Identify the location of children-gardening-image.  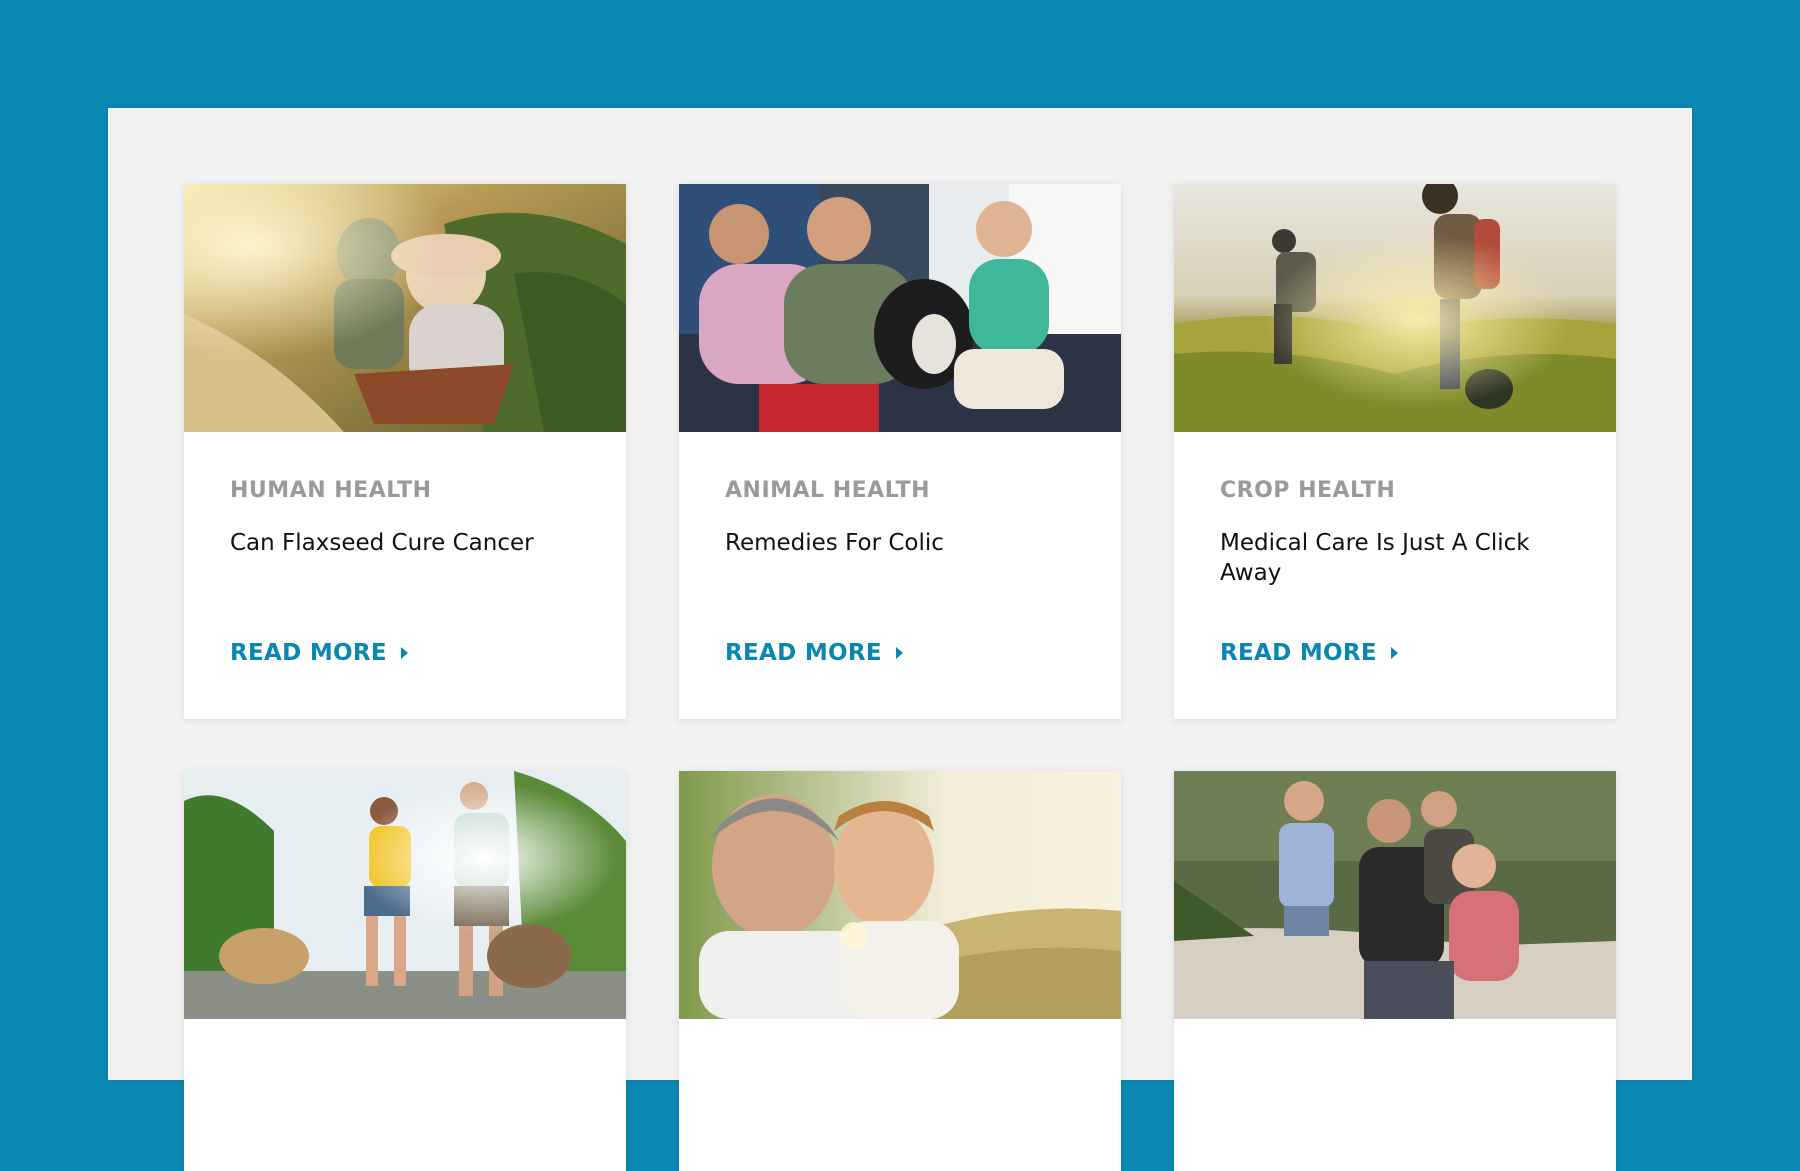
(405, 308).